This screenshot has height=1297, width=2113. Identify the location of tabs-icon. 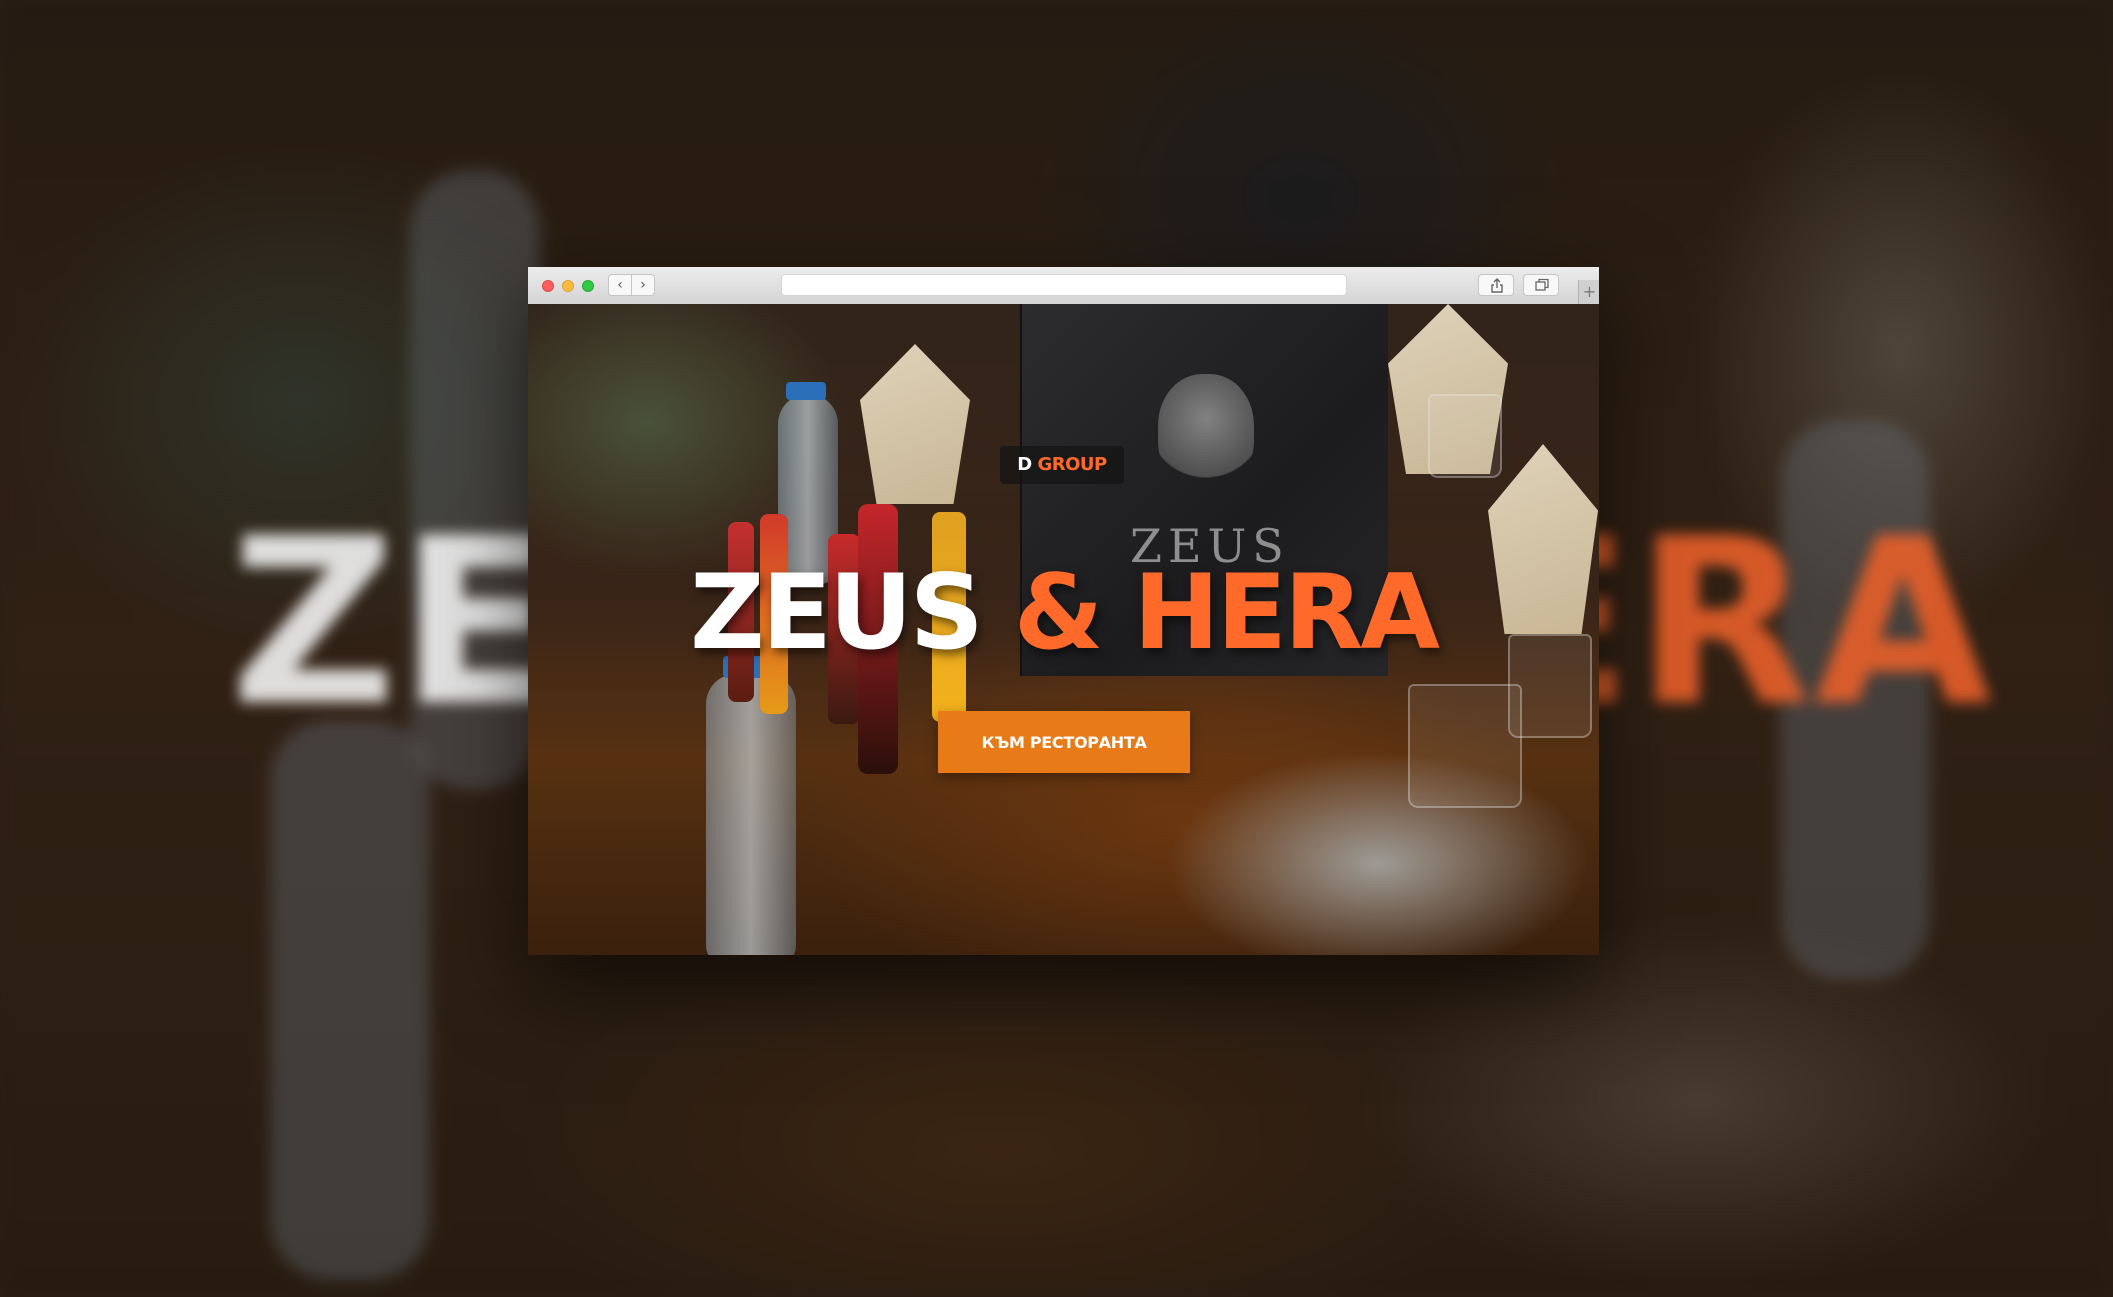
(1542, 284).